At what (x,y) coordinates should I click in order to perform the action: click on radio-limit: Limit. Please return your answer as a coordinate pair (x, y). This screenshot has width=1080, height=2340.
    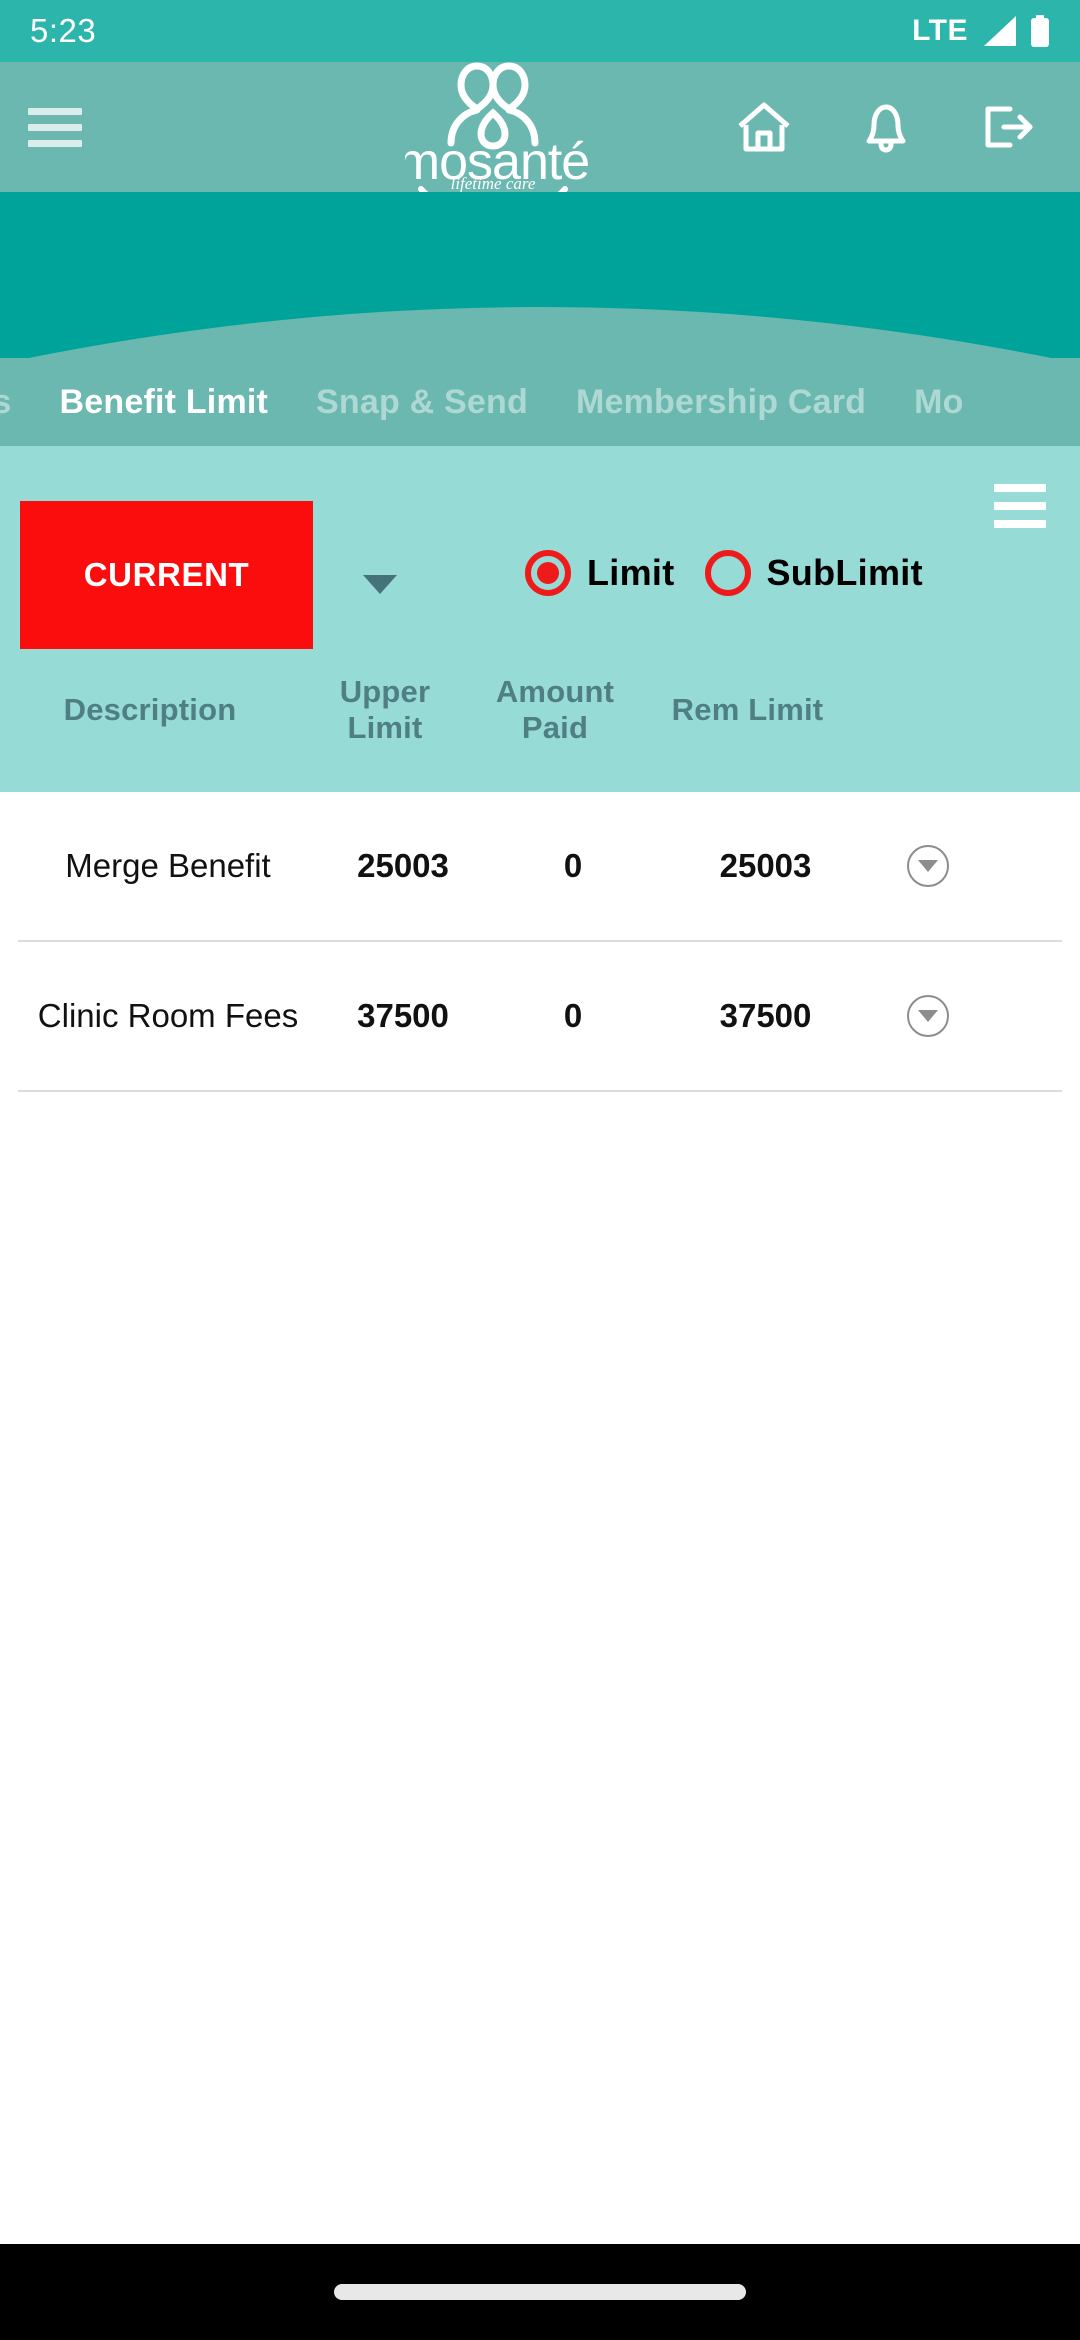
    Looking at the image, I should click on (600, 573).